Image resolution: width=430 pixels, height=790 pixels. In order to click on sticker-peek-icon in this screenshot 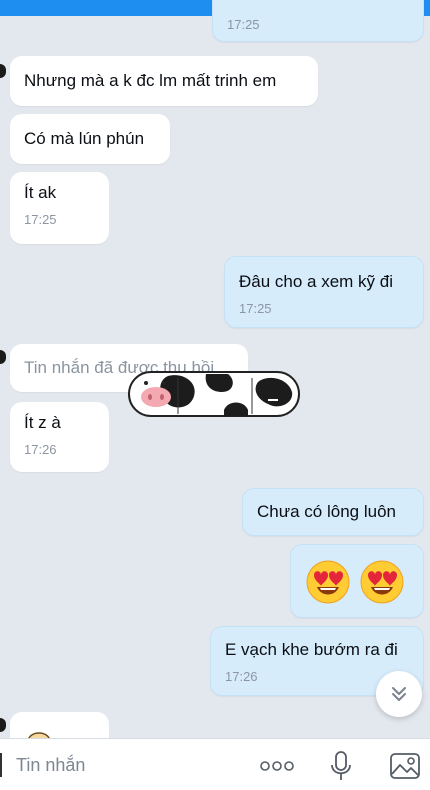, I will do `click(39, 735)`.